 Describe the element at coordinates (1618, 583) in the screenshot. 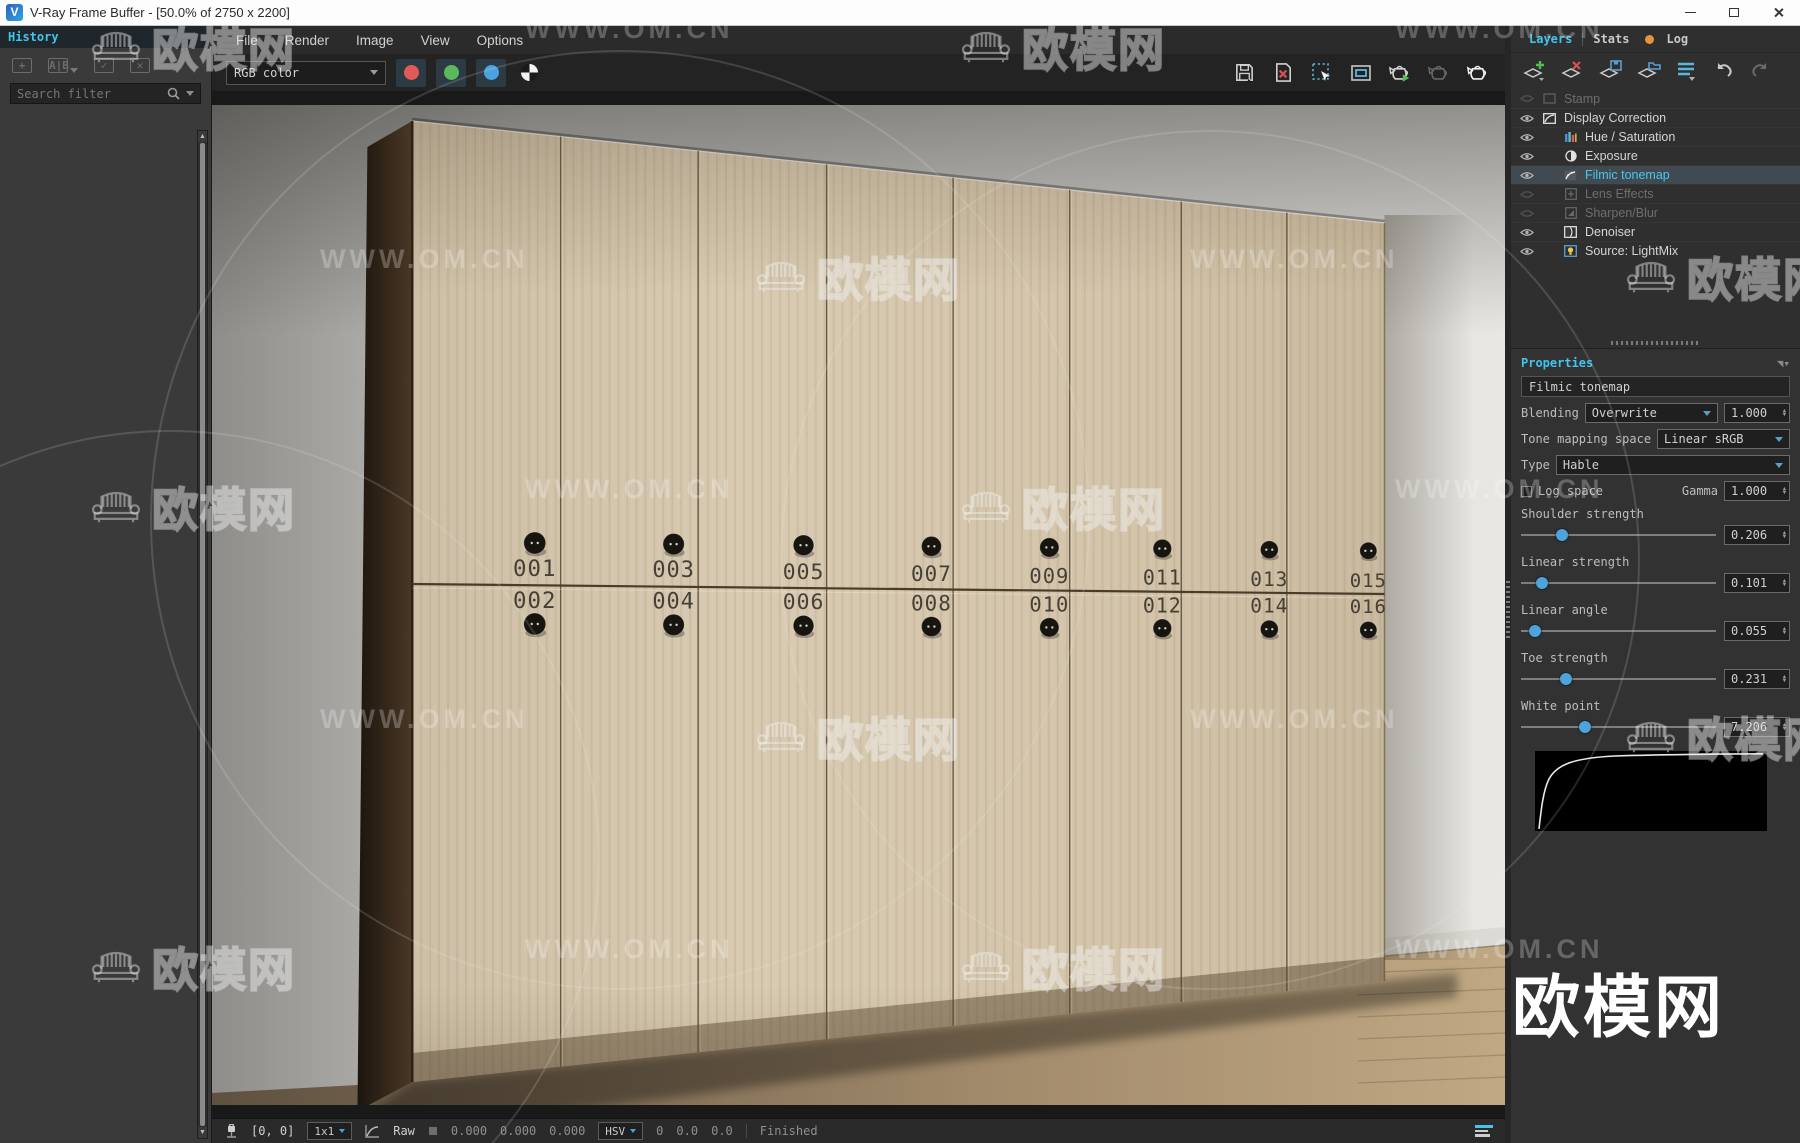

I see `linear-strength-slider` at that location.